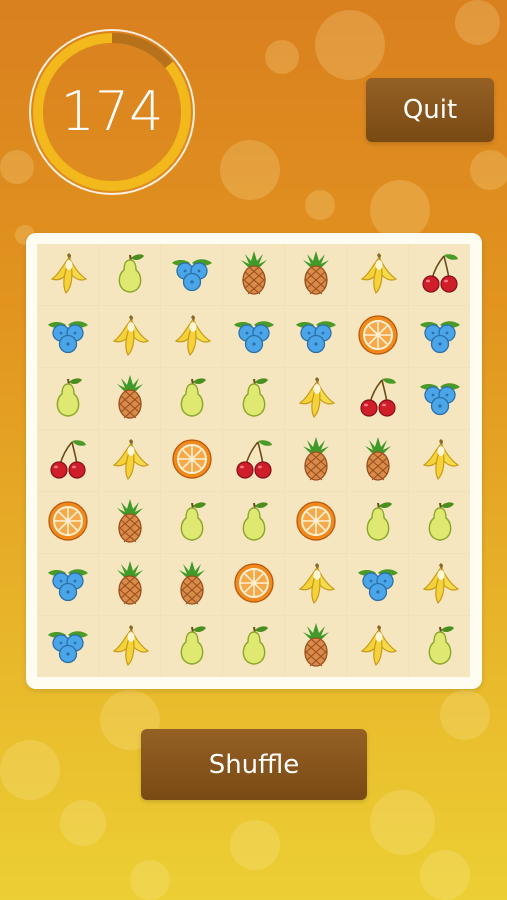  I want to click on shuffle-button: Shuffle, so click(254, 764).